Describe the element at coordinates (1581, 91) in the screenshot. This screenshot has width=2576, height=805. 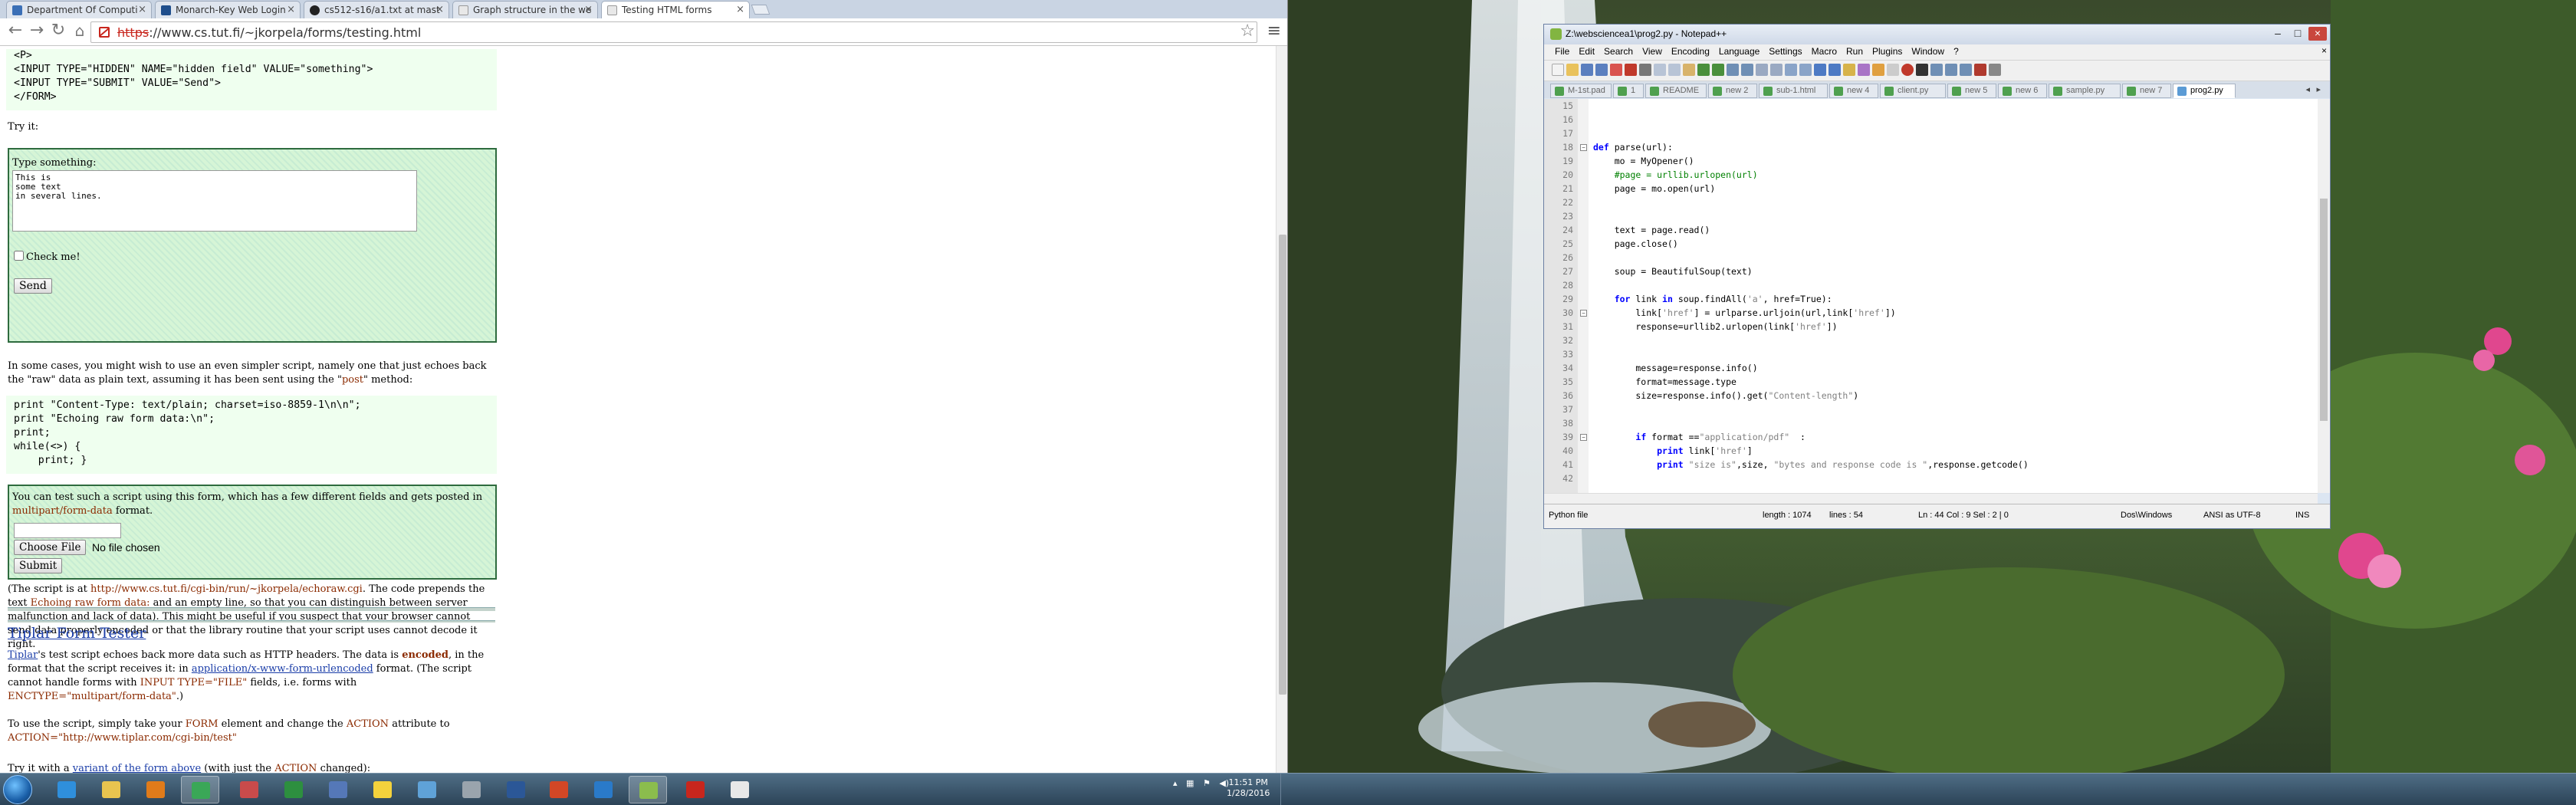
I see `doc-tab: M-1st.pad` at that location.